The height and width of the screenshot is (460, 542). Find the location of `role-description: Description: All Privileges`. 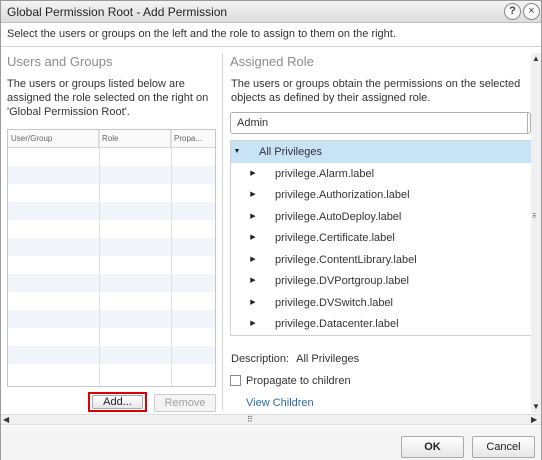

role-description: Description: All Privileges is located at coordinates (295, 359).